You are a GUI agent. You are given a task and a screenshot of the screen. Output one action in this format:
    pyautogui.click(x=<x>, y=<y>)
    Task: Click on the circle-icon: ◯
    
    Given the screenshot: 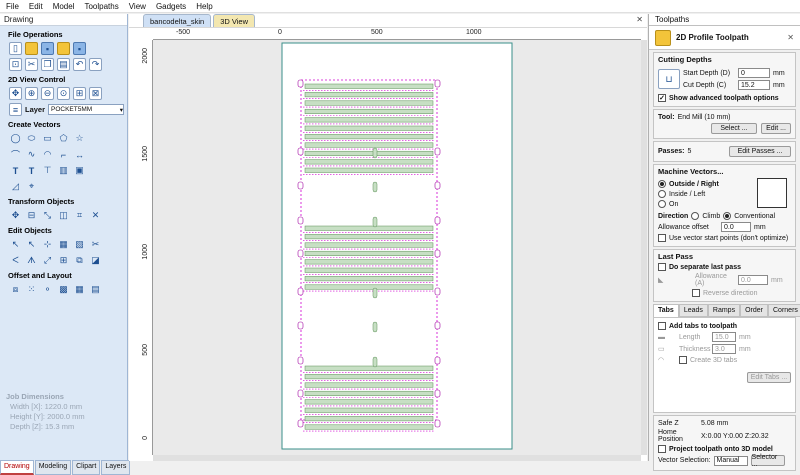 What is the action you would take?
    pyautogui.click(x=15, y=138)
    